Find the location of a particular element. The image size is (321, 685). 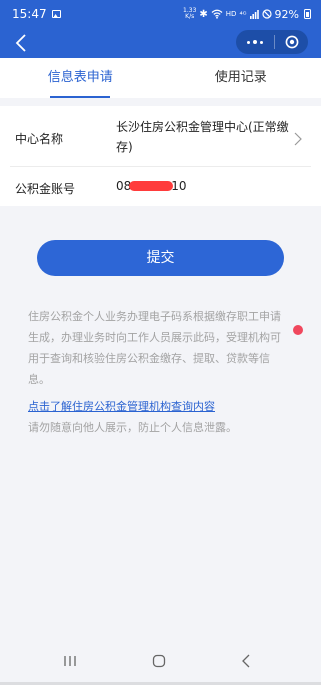

redaction-mark is located at coordinates (151, 186).